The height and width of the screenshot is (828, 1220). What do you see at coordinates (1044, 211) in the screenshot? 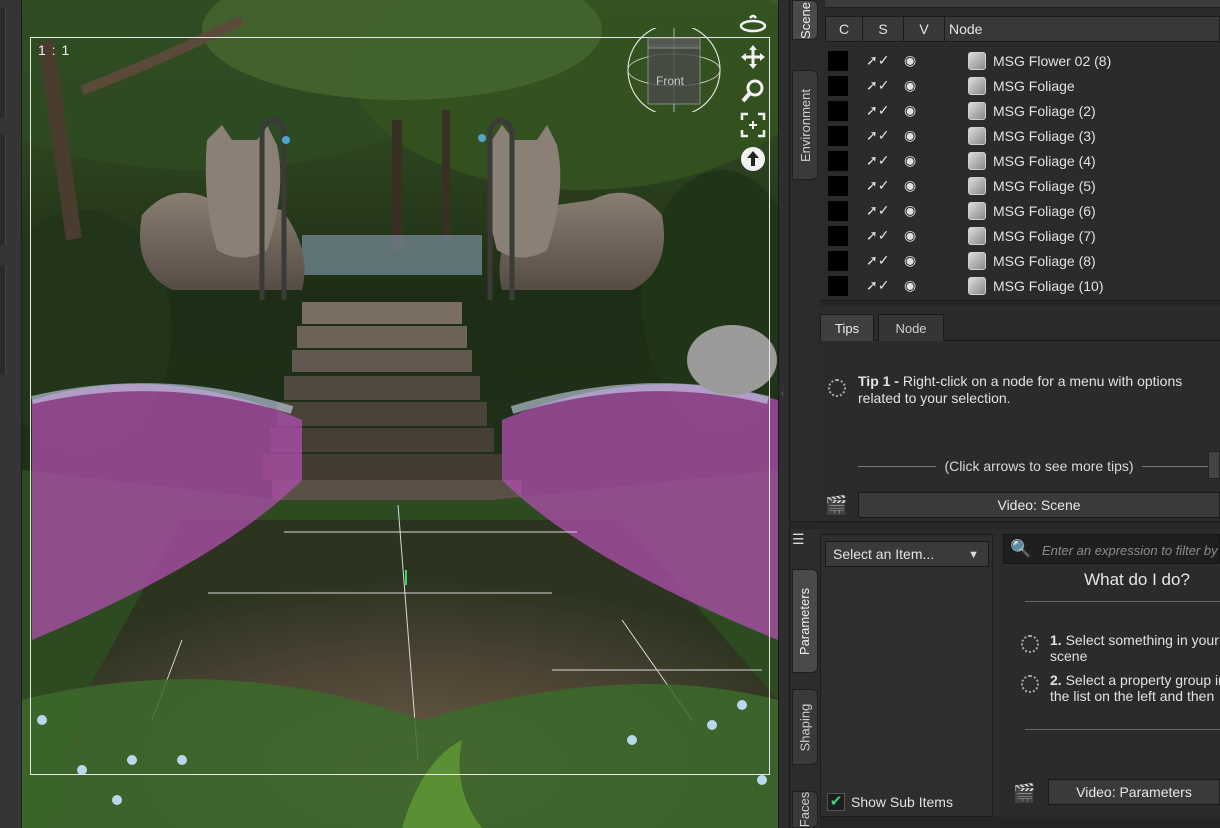
I see `node-label: MSG Foliage (6)` at bounding box center [1044, 211].